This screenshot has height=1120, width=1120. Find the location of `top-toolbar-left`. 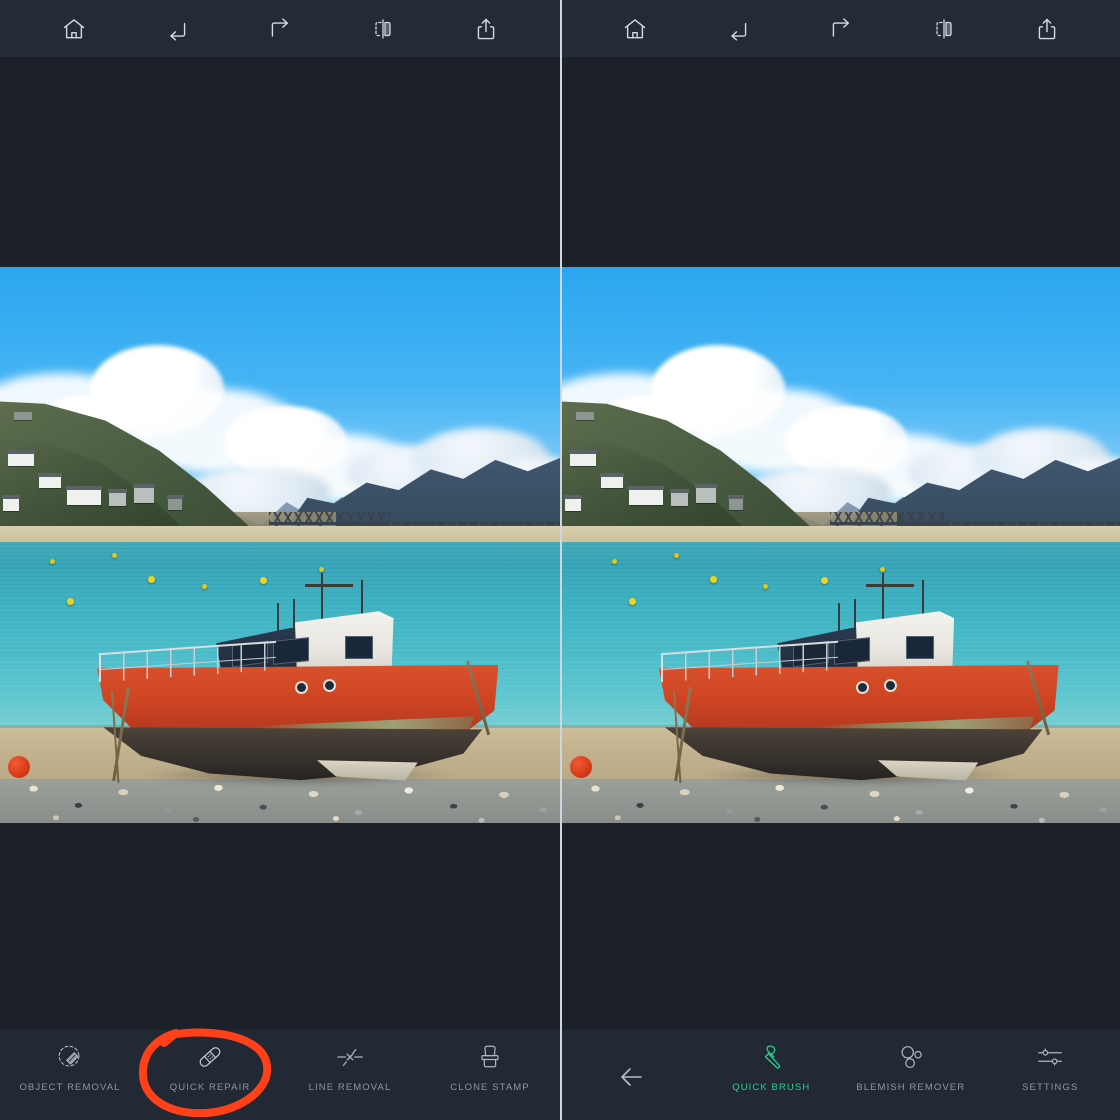

top-toolbar-left is located at coordinates (280, 28).